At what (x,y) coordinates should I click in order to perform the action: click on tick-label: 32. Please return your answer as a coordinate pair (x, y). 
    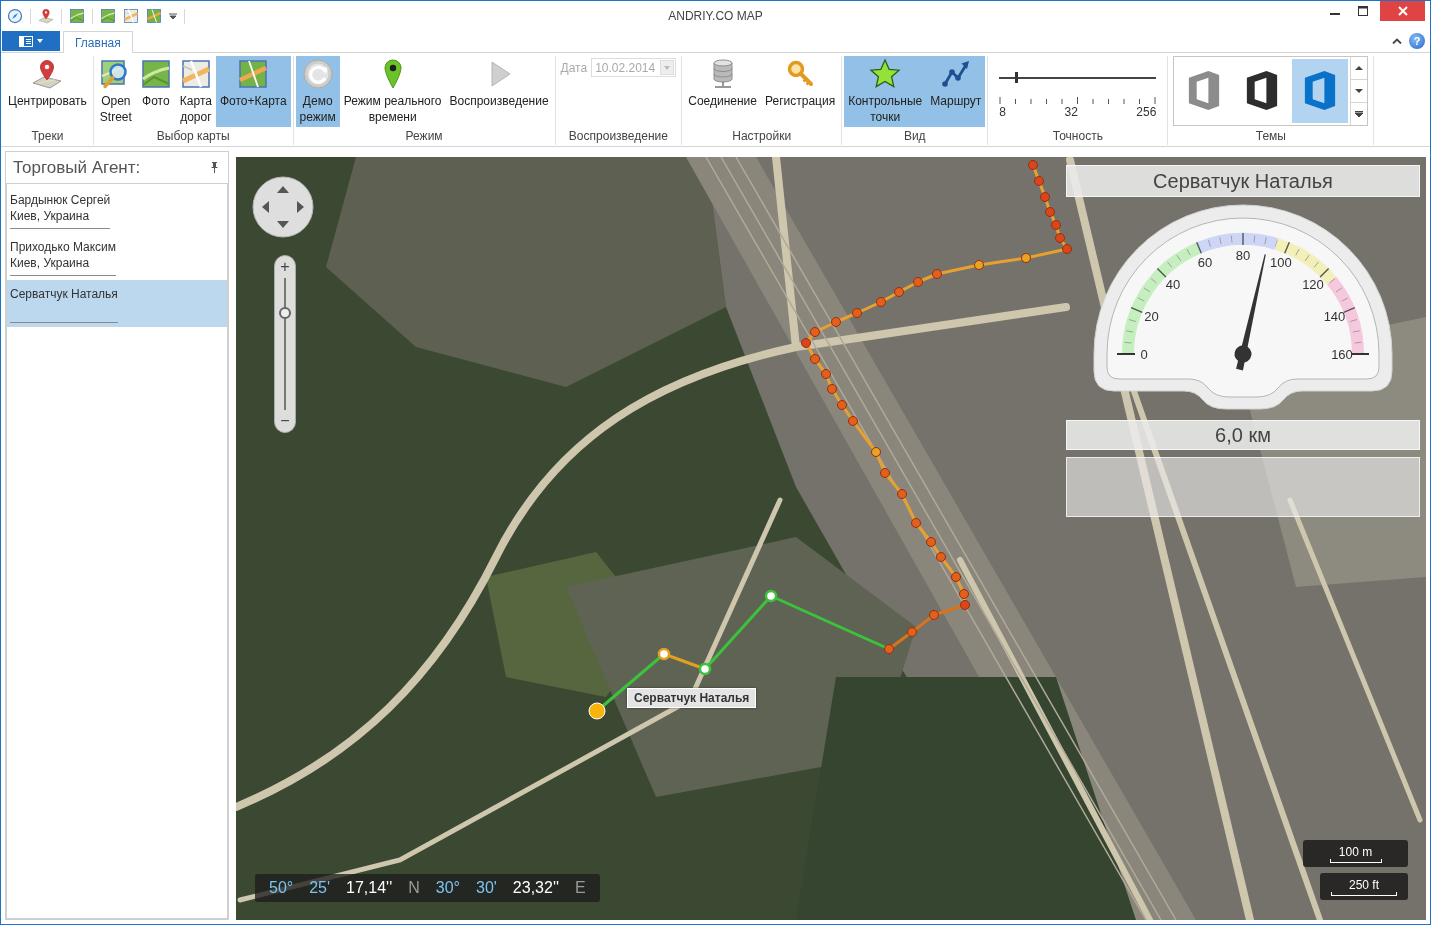
    Looking at the image, I should click on (1071, 112).